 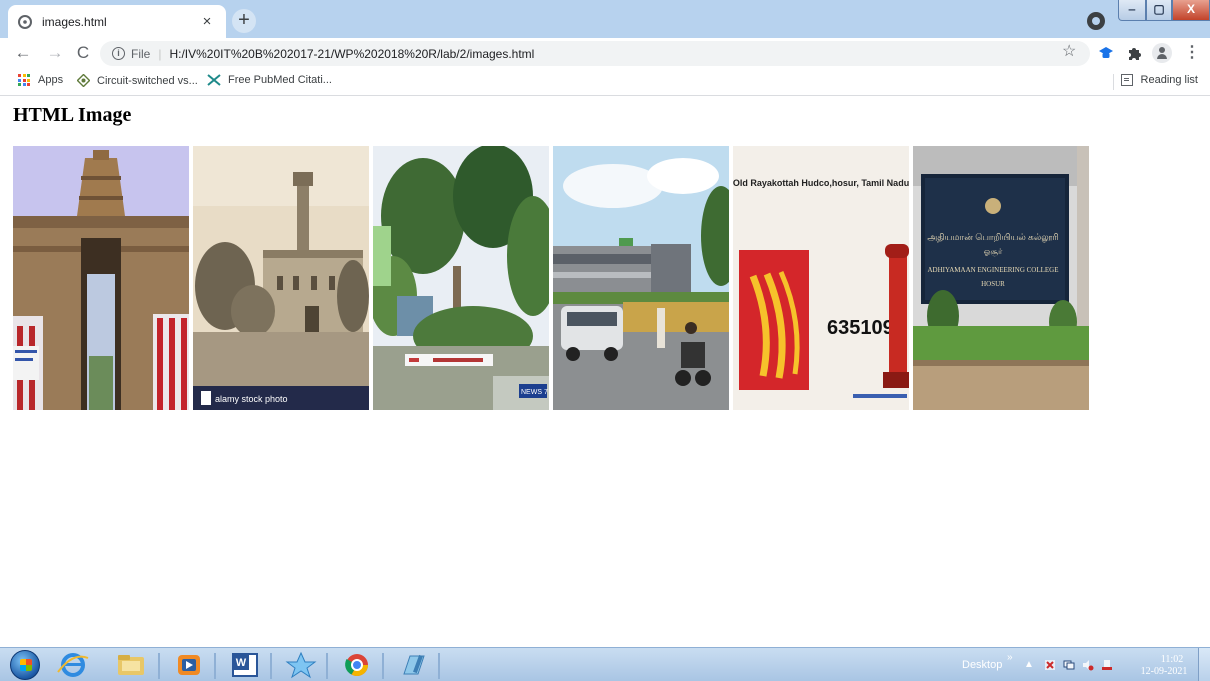 What do you see at coordinates (357, 665) in the screenshot?
I see `chrome-icon` at bounding box center [357, 665].